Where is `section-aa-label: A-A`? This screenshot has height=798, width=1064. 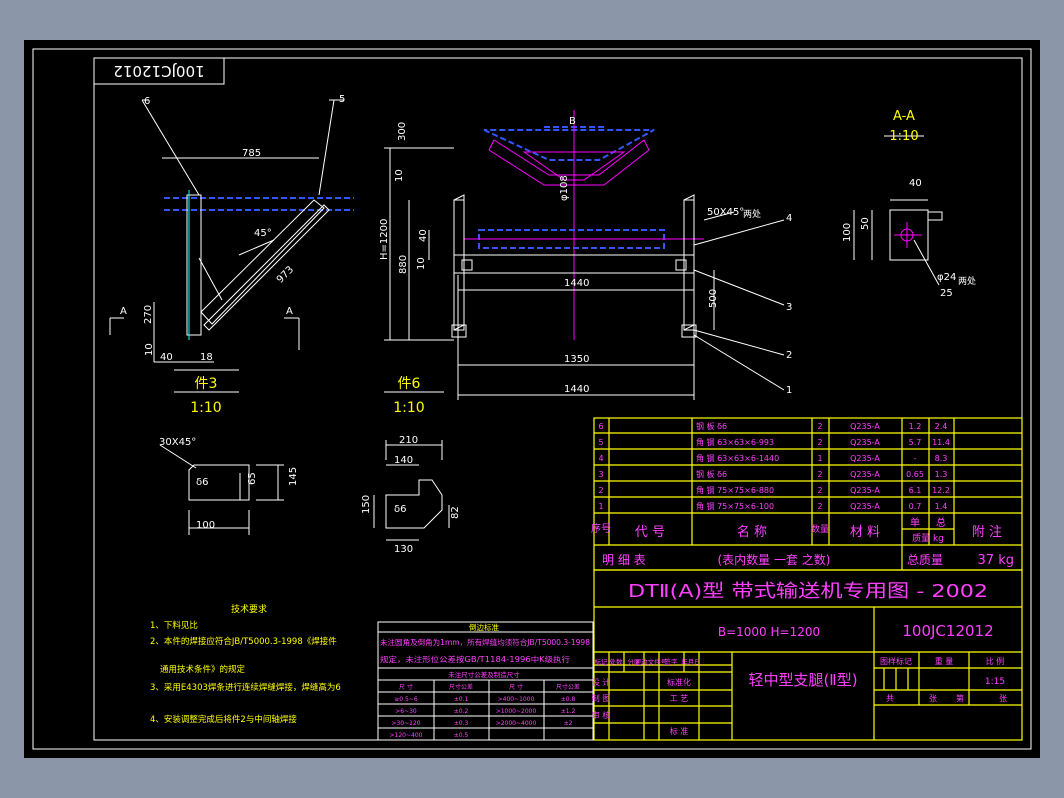 section-aa-label: A-A is located at coordinates (904, 116).